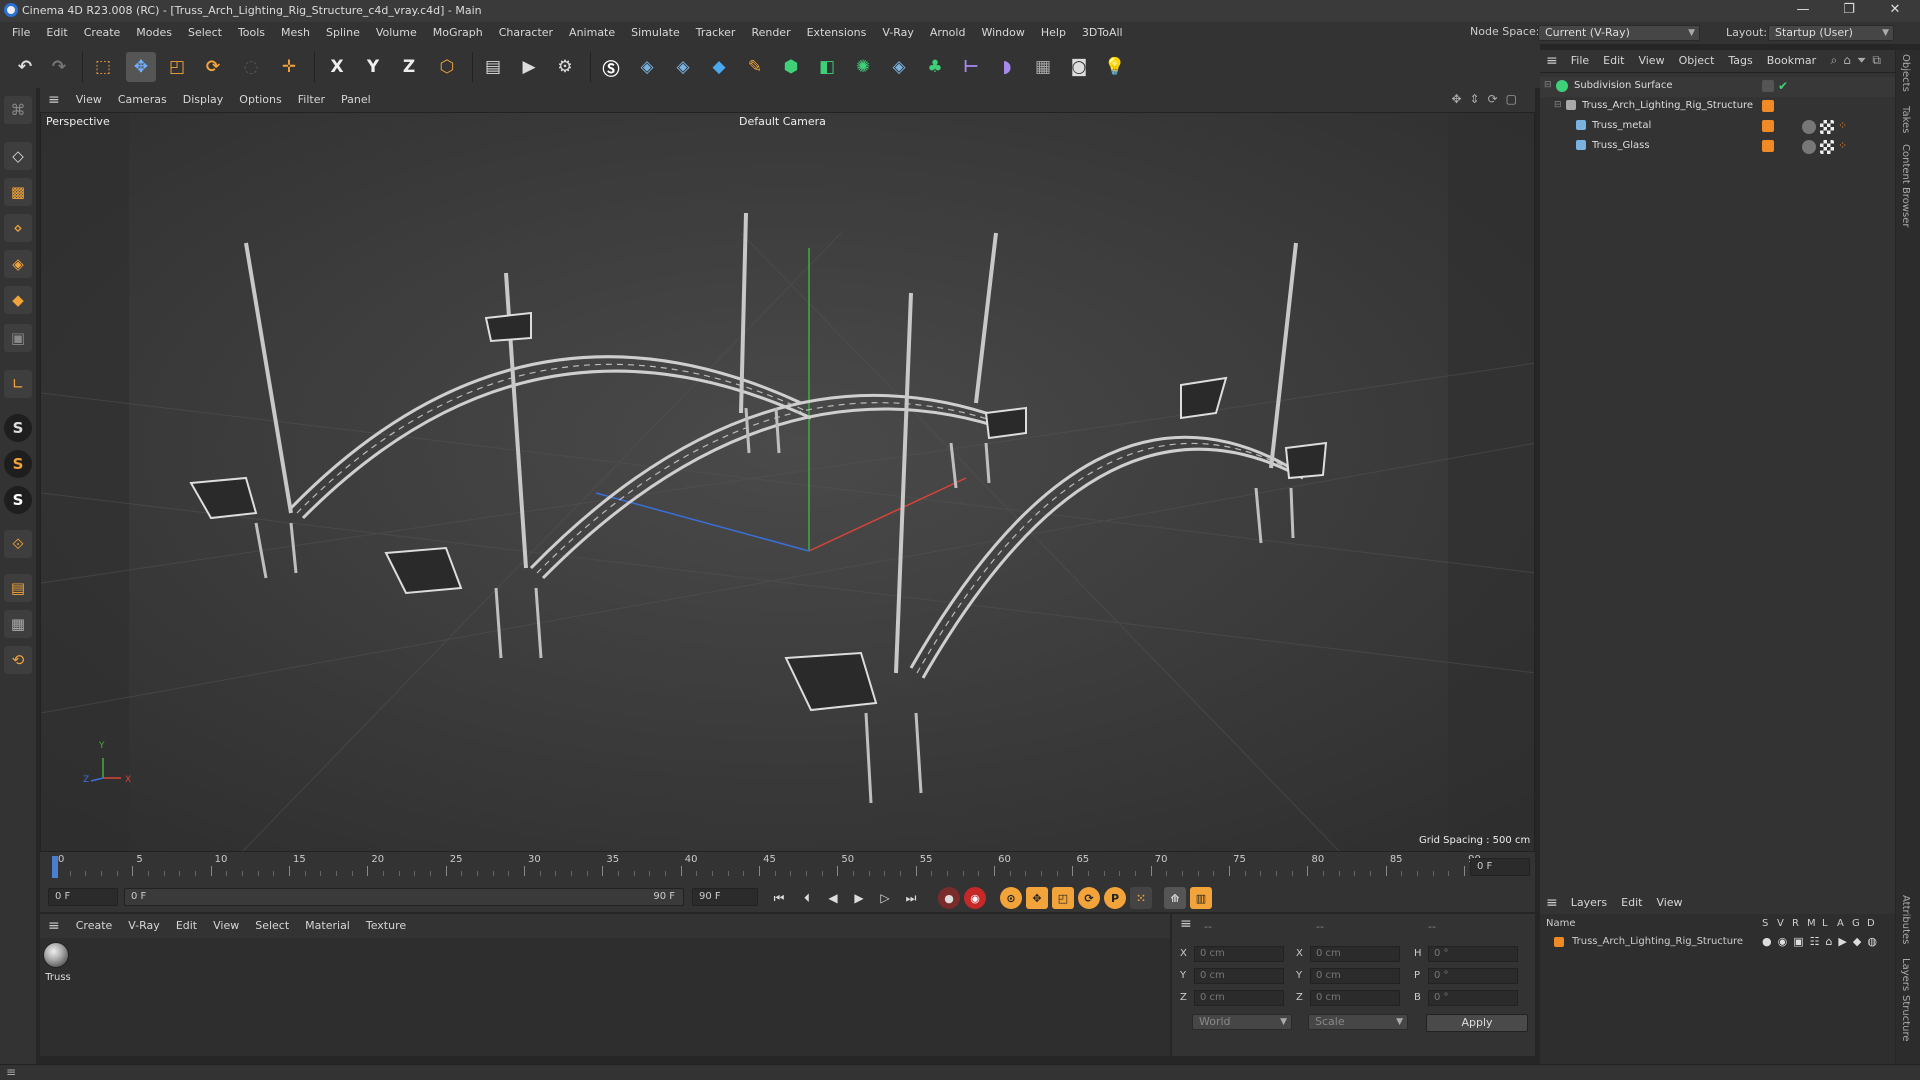 The width and height of the screenshot is (1920, 1080). I want to click on live-selection-icon: ⬚, so click(103, 67).